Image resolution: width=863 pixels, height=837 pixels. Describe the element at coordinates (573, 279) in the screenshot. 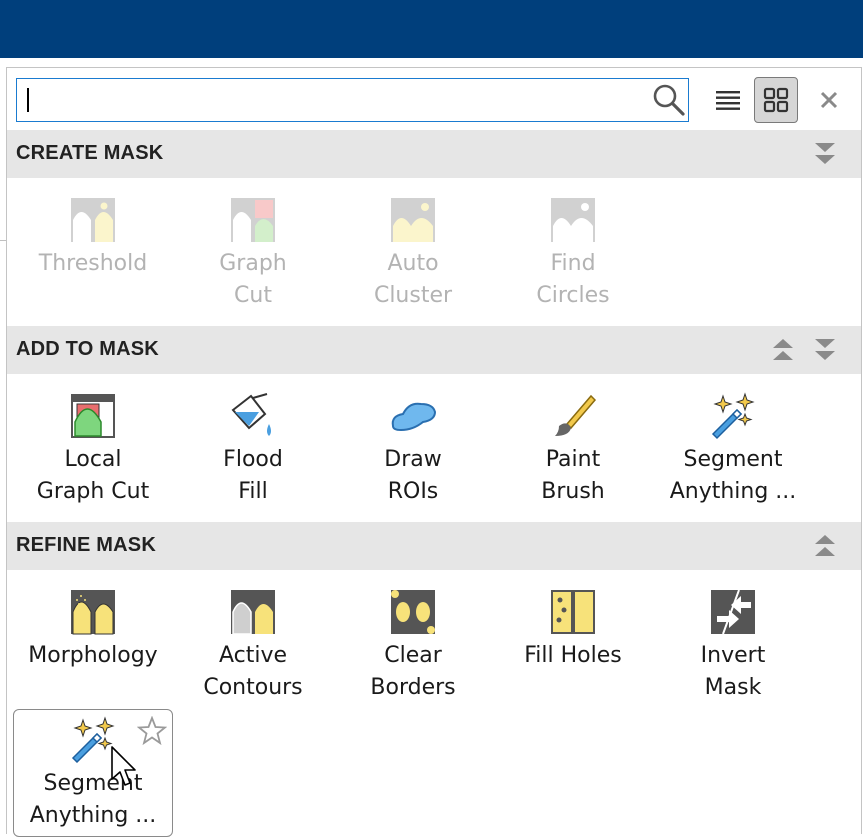

I see `tool-label: Find Circles` at that location.